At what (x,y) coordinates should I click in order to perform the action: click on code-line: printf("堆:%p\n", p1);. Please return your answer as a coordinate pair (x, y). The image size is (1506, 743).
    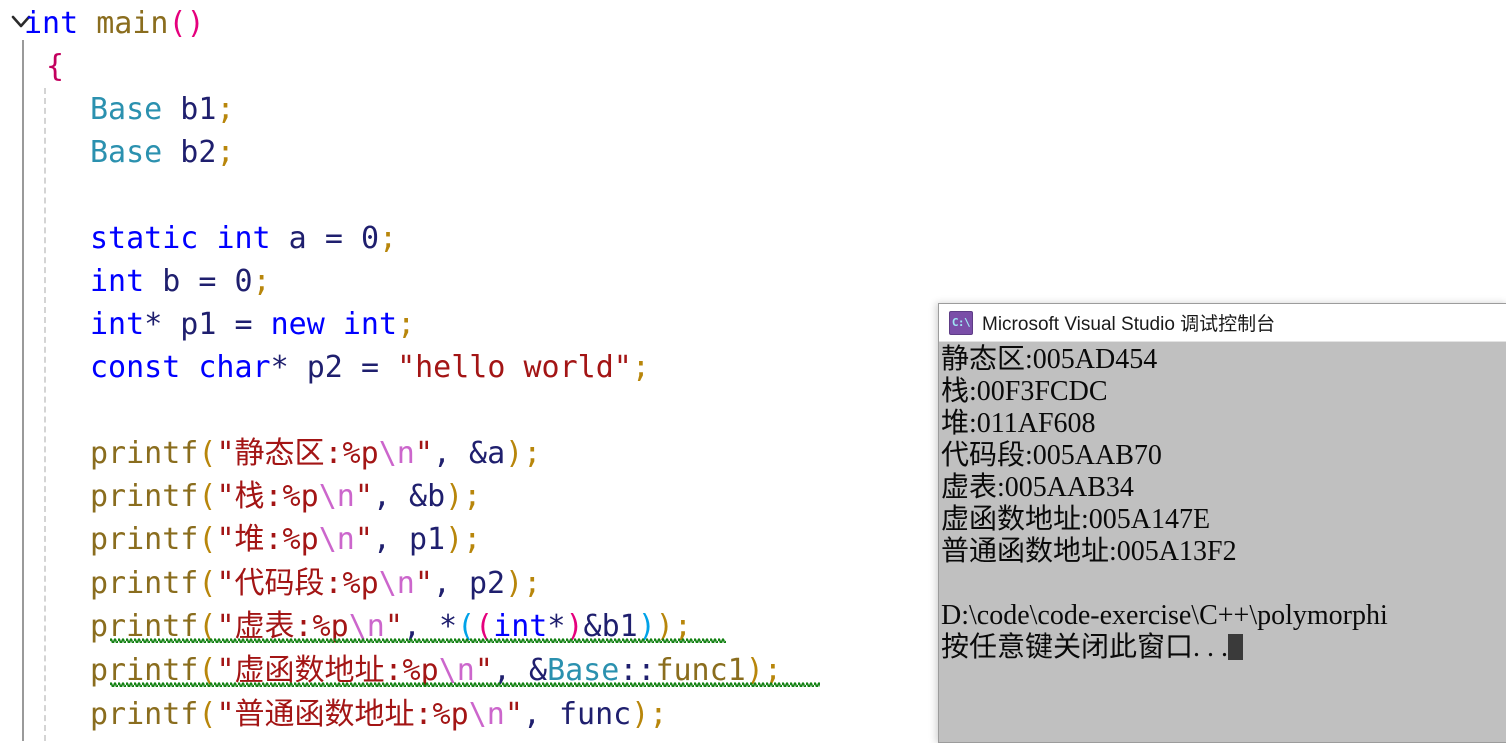
    Looking at the image, I should click on (240, 540).